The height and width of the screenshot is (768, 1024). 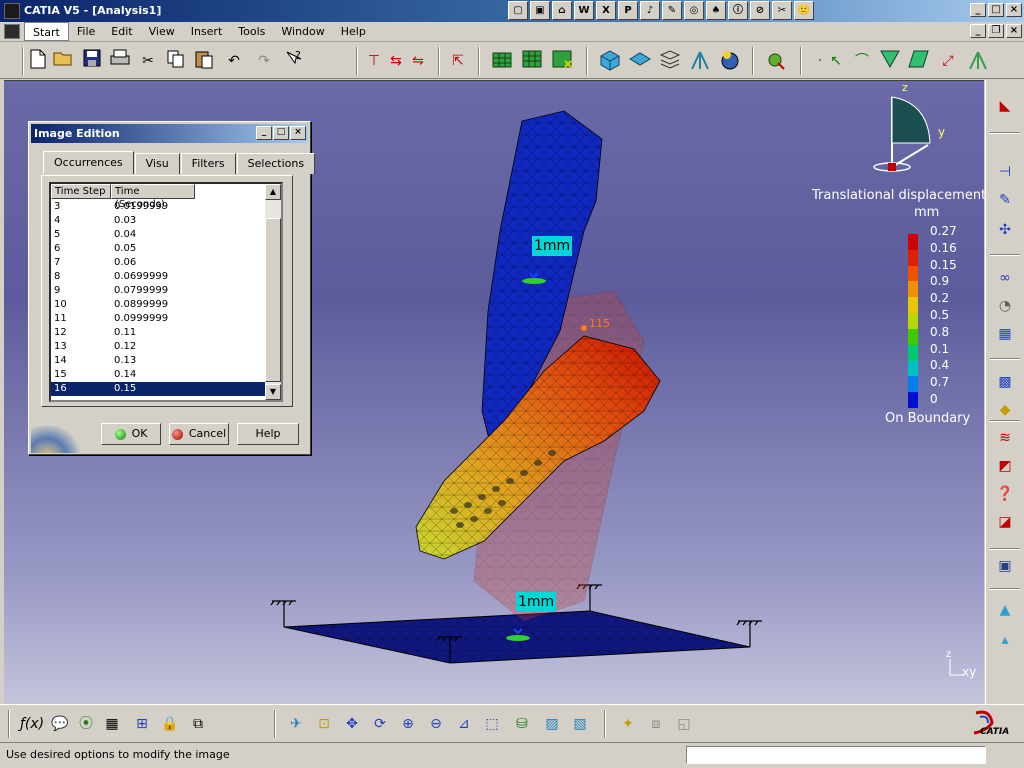 I want to click on menu-help: Help, so click(x=353, y=31).